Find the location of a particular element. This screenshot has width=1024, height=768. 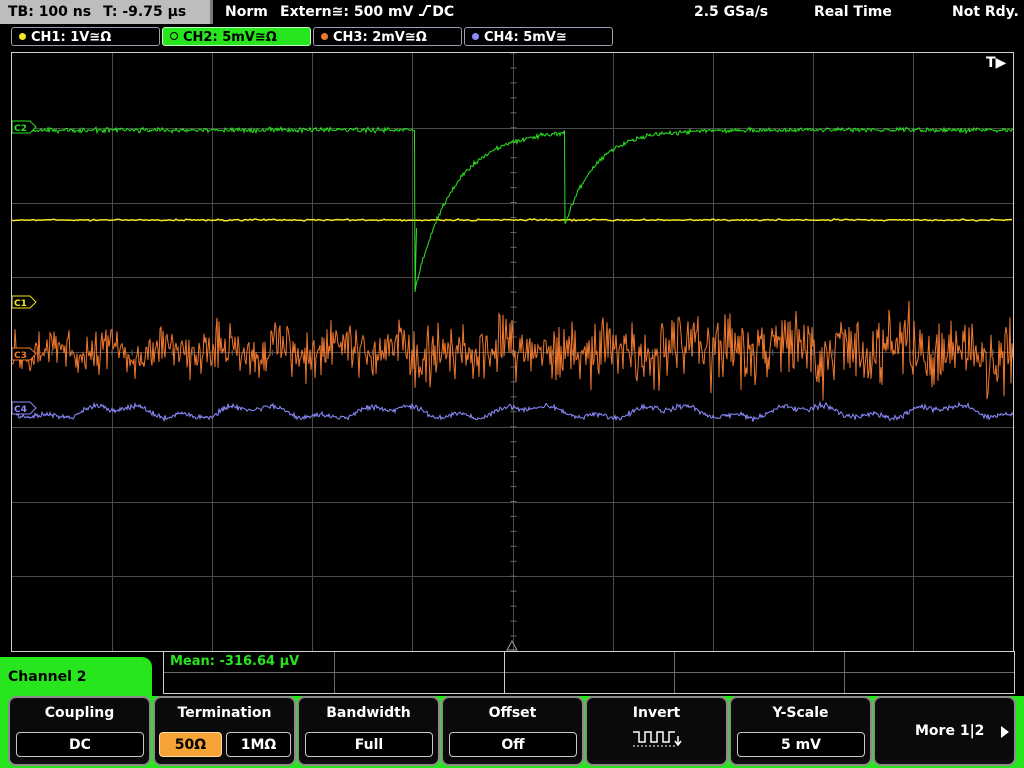

coupling-softkey: Coupling DC is located at coordinates (79, 731).